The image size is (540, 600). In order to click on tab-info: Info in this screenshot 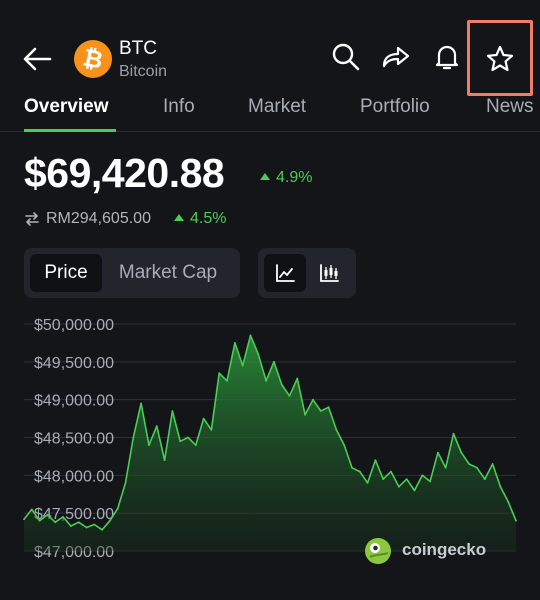, I will do `click(179, 107)`.